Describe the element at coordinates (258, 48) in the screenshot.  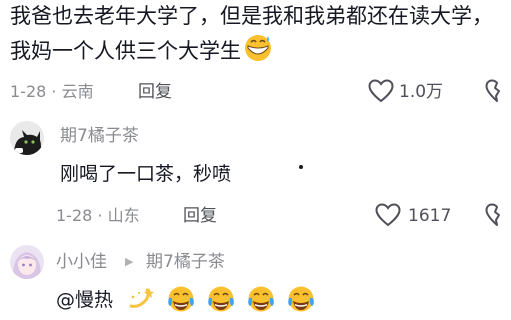
I see `grinning-sweat-emoji-icon` at that location.